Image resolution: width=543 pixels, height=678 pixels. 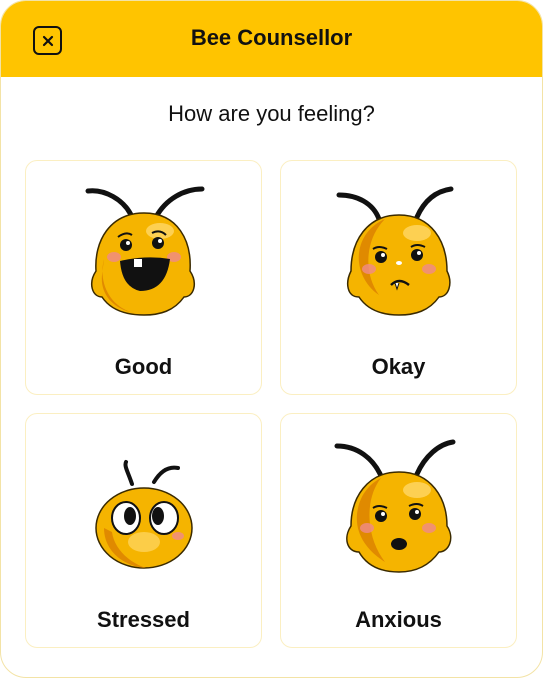 What do you see at coordinates (143, 366) in the screenshot?
I see `mood-label-good: Good` at bounding box center [143, 366].